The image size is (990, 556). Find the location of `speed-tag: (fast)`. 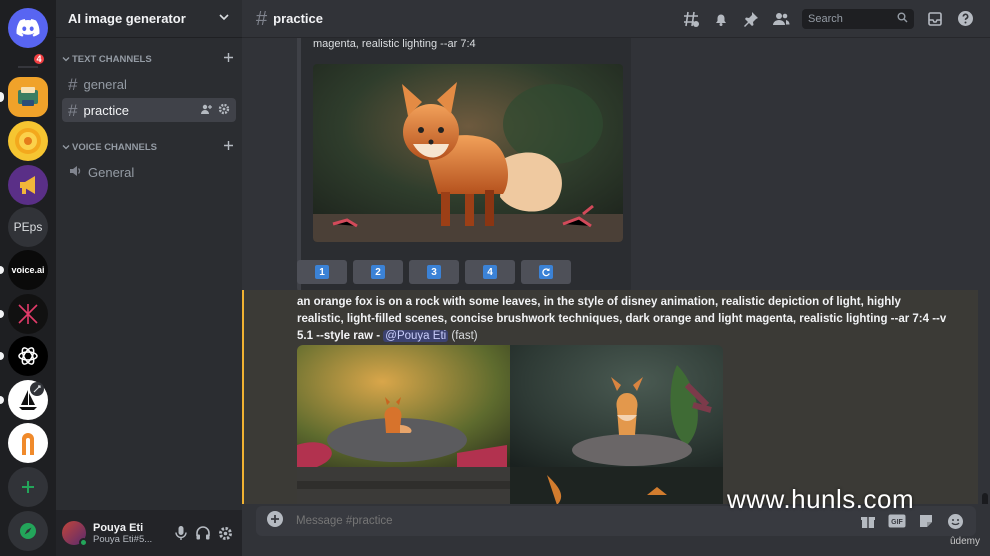

speed-tag: (fast) is located at coordinates (464, 336).